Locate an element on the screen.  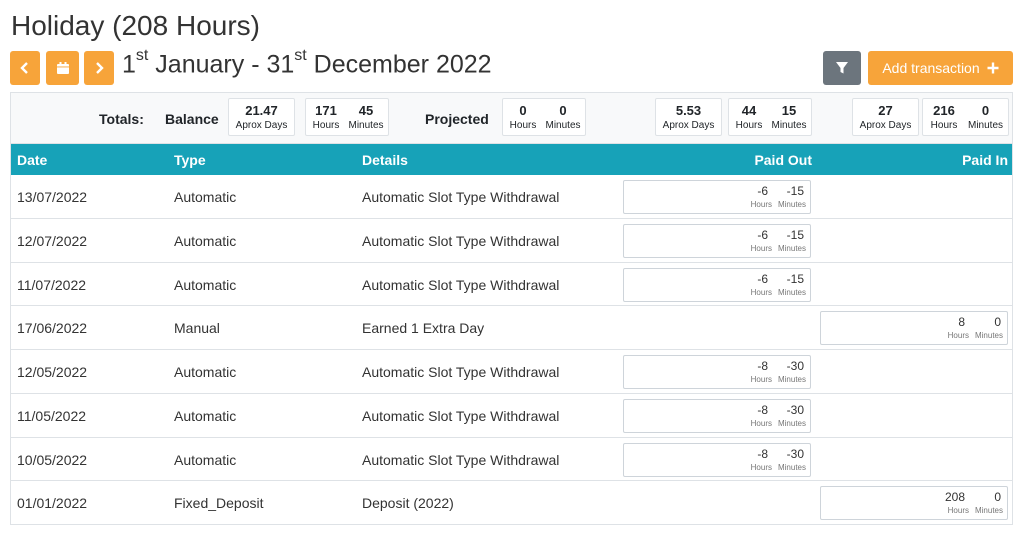
date-cell: 11/05/2022 is located at coordinates (52, 415).